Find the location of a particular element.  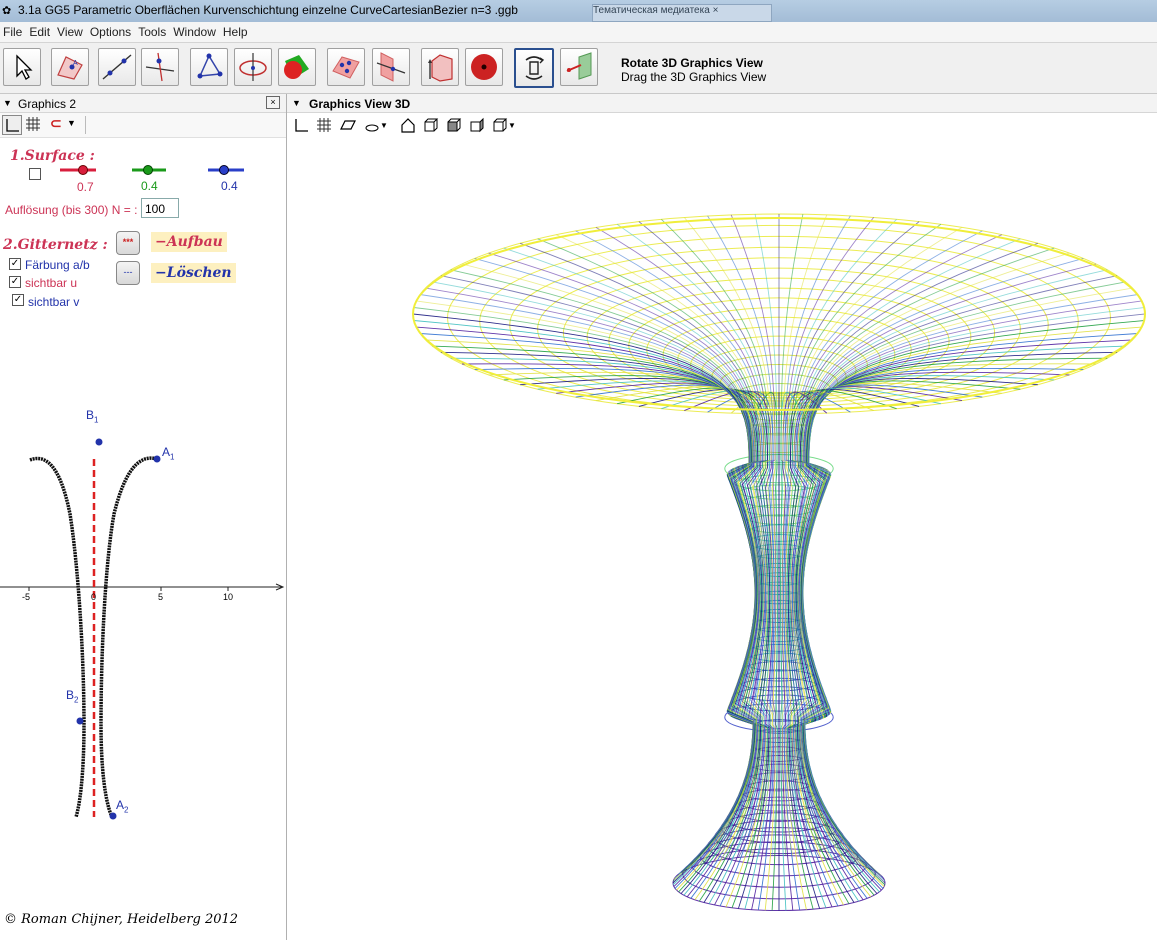

rotate-3d-icon is located at coordinates (535, 68).